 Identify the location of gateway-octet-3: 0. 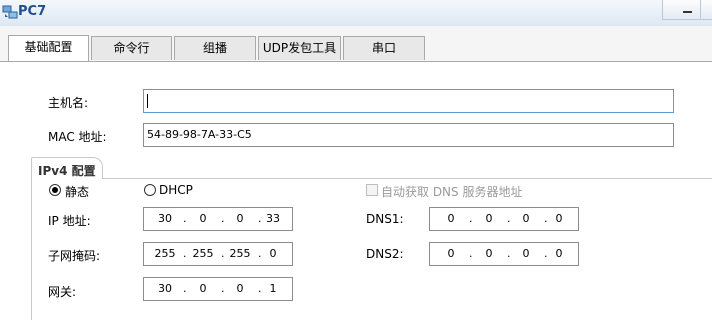
(240, 288).